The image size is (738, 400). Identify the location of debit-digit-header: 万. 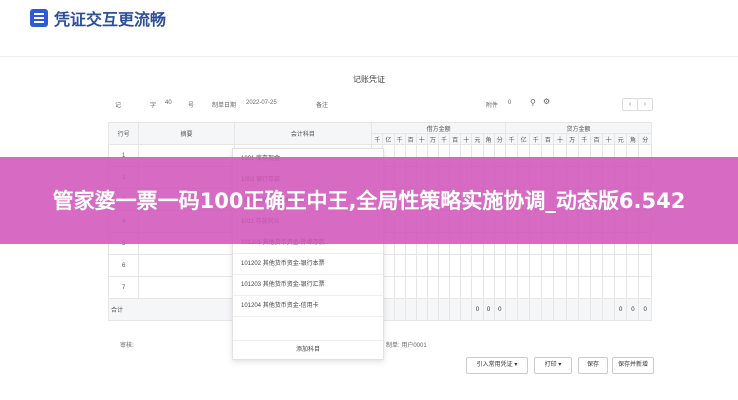
(433, 139).